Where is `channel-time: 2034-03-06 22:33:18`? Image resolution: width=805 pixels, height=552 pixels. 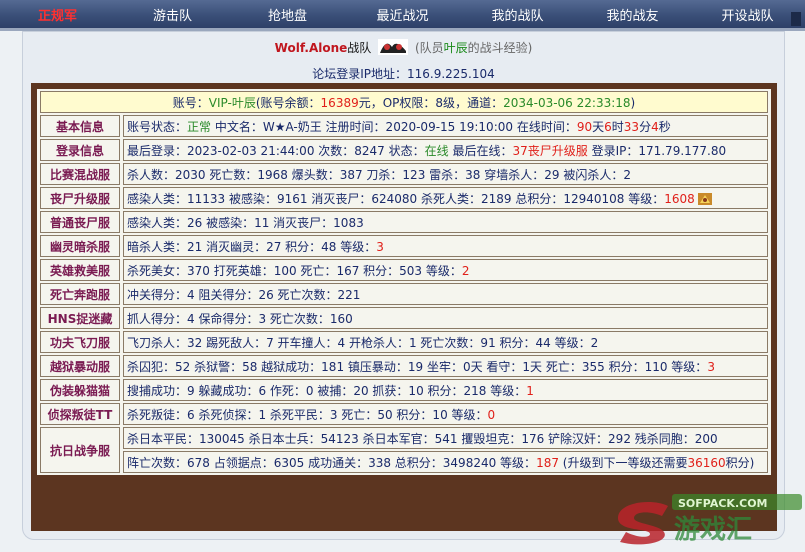 channel-time: 2034-03-06 22:33:18 is located at coordinates (567, 102).